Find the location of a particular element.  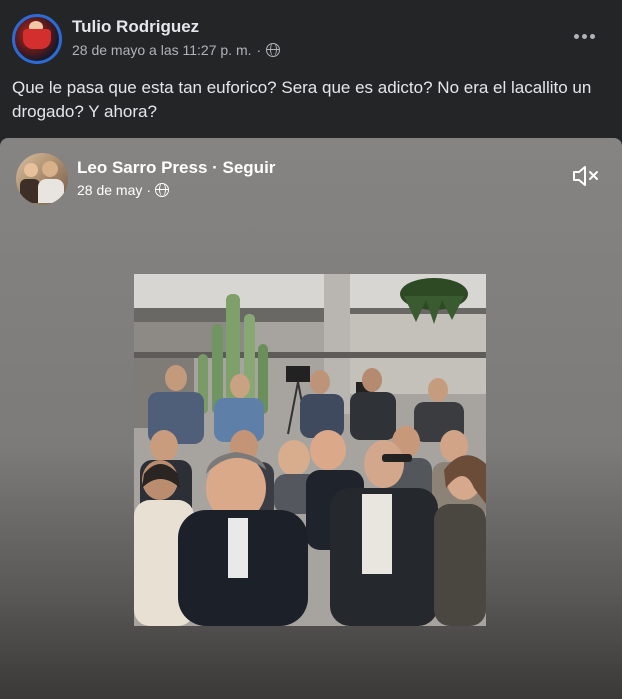

shared-author-avatar is located at coordinates (42, 179).